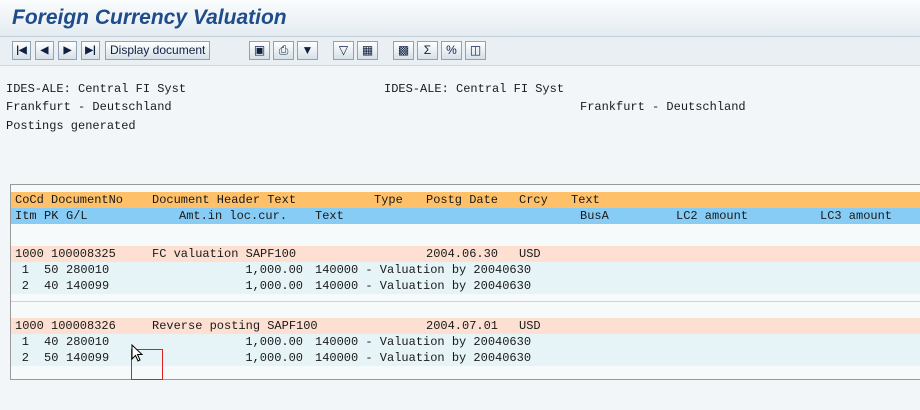  What do you see at coordinates (462, 254) in the screenshot?
I see `posting-date: 2004.06.30` at bounding box center [462, 254].